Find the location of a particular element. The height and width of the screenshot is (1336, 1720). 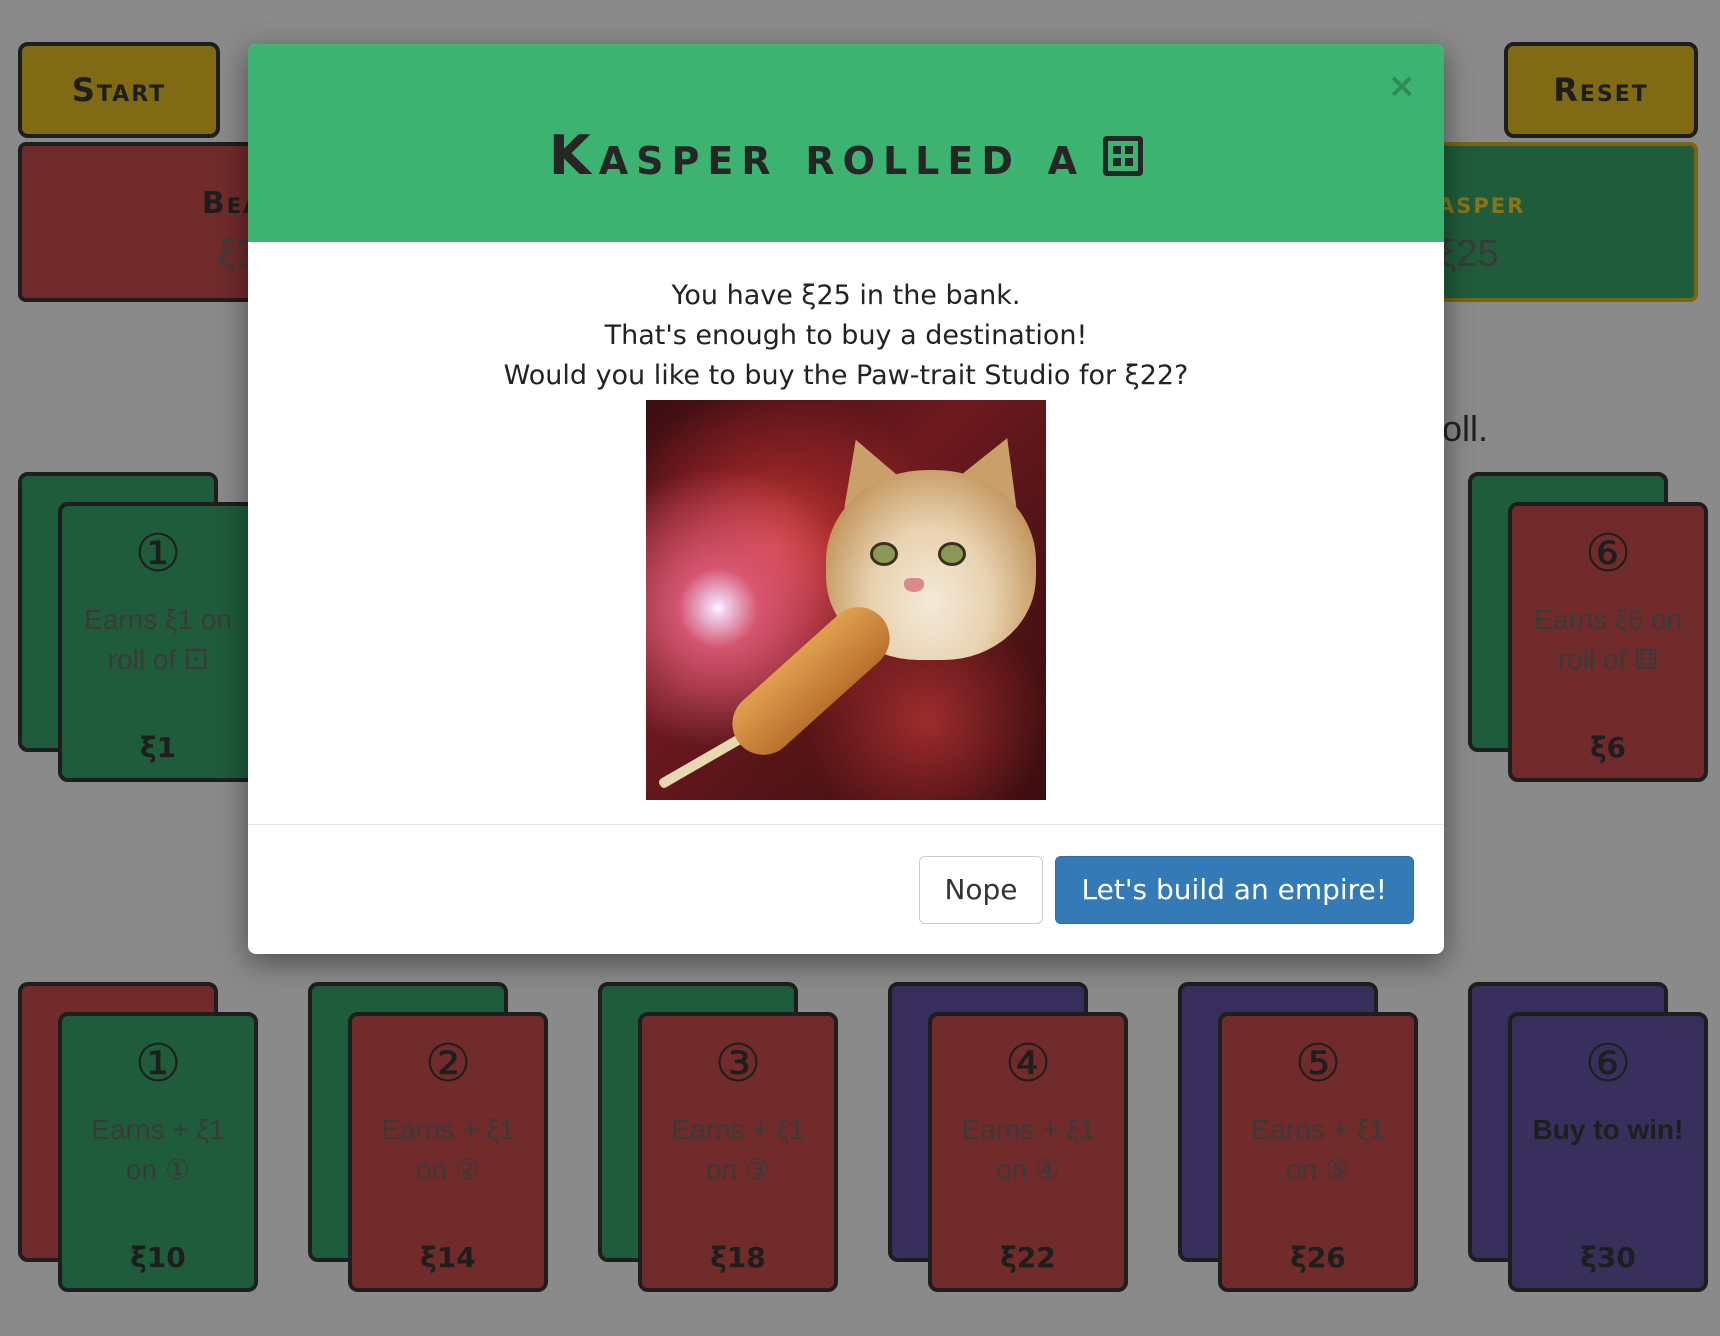

card-description: Earns + ξ1 on ④ is located at coordinates (1028, 1149).